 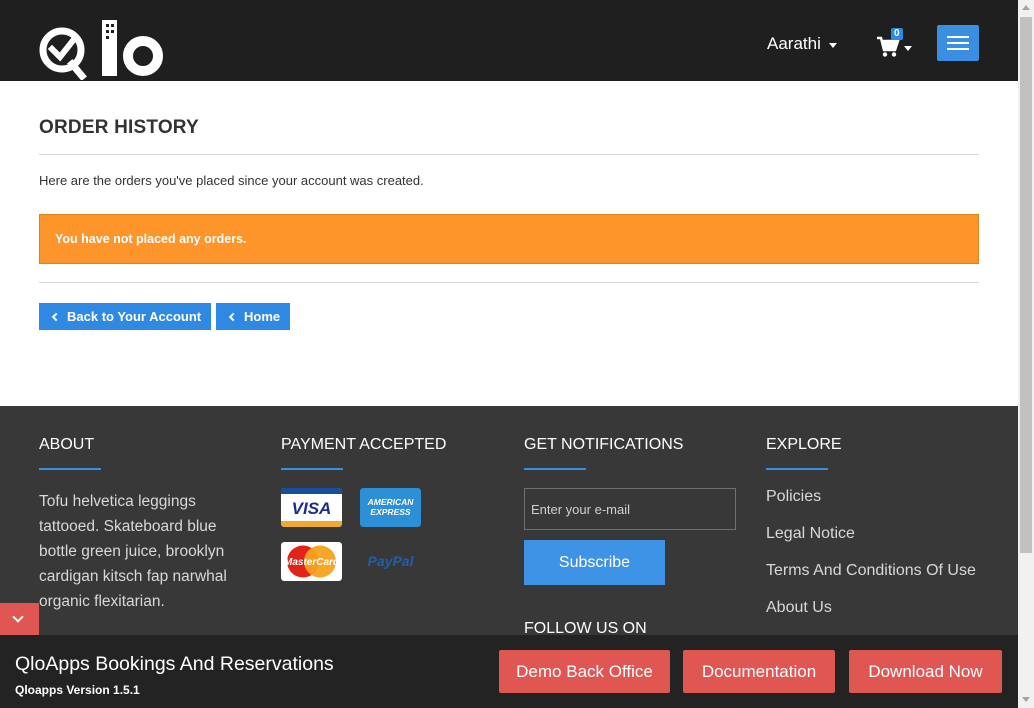 I want to click on paypal-label: PayPal, so click(x=391, y=561).